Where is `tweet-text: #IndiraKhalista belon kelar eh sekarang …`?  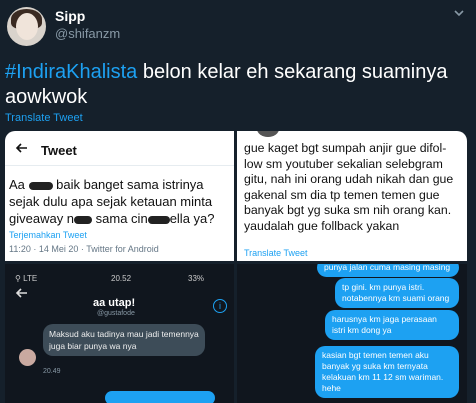
tweet-text: #IndiraKhalista belon kelar eh sekarang … is located at coordinates (235, 85).